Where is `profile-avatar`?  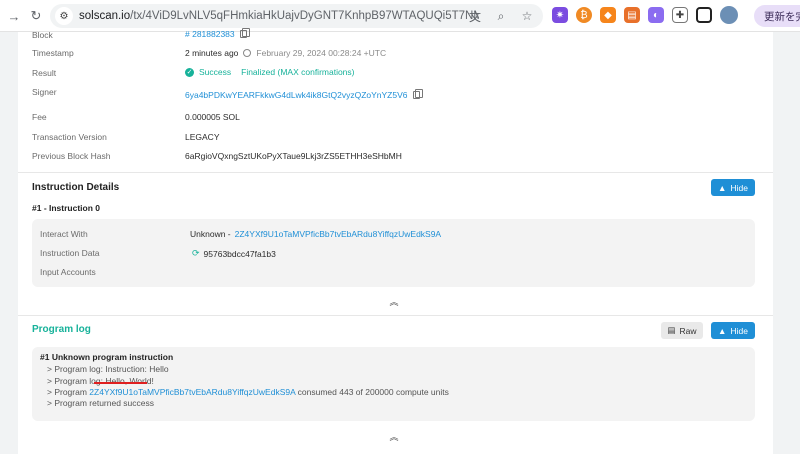 profile-avatar is located at coordinates (729, 15).